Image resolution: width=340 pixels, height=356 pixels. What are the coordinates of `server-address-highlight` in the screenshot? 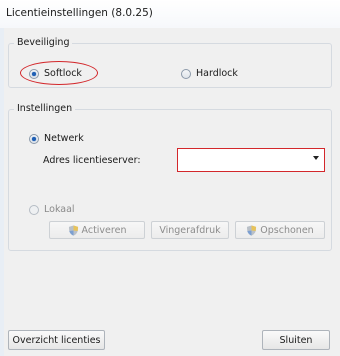 It's located at (251, 160).